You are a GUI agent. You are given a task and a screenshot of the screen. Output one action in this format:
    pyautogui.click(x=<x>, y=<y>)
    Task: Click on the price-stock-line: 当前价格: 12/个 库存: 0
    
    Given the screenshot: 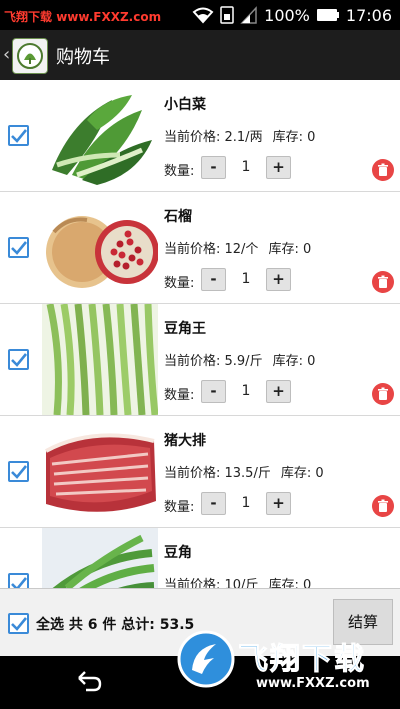 What is the action you would take?
    pyautogui.click(x=237, y=247)
    